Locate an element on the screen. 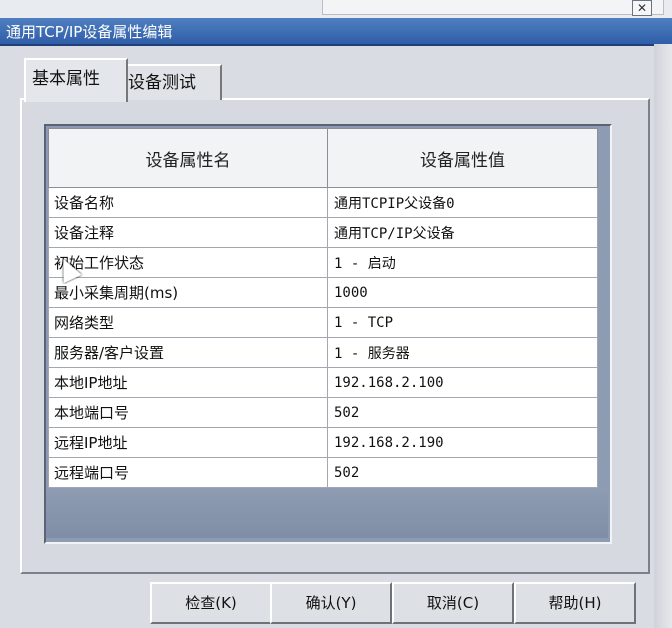 The width and height of the screenshot is (672, 628). property-name: 设备名称 is located at coordinates (188, 202).